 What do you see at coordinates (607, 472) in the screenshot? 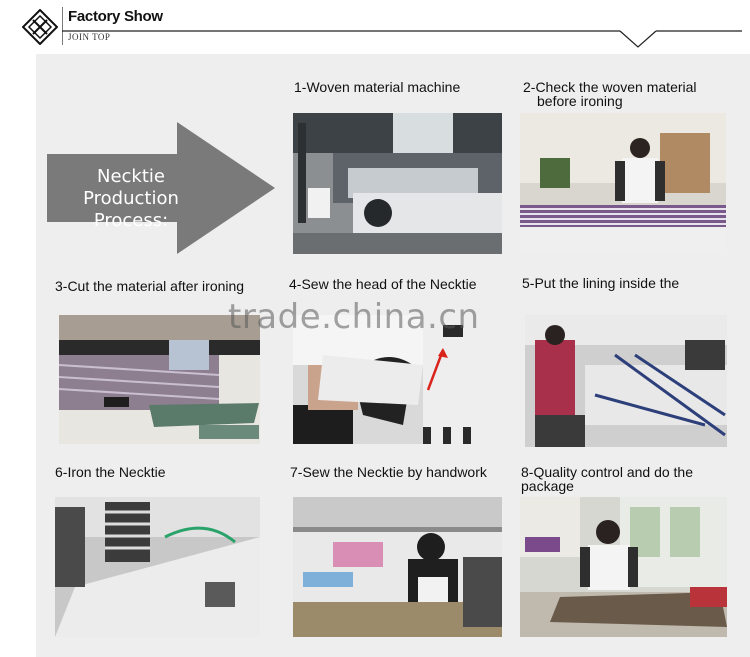
I see `step-8-caption-line1: 8-Quality control and do the` at bounding box center [607, 472].